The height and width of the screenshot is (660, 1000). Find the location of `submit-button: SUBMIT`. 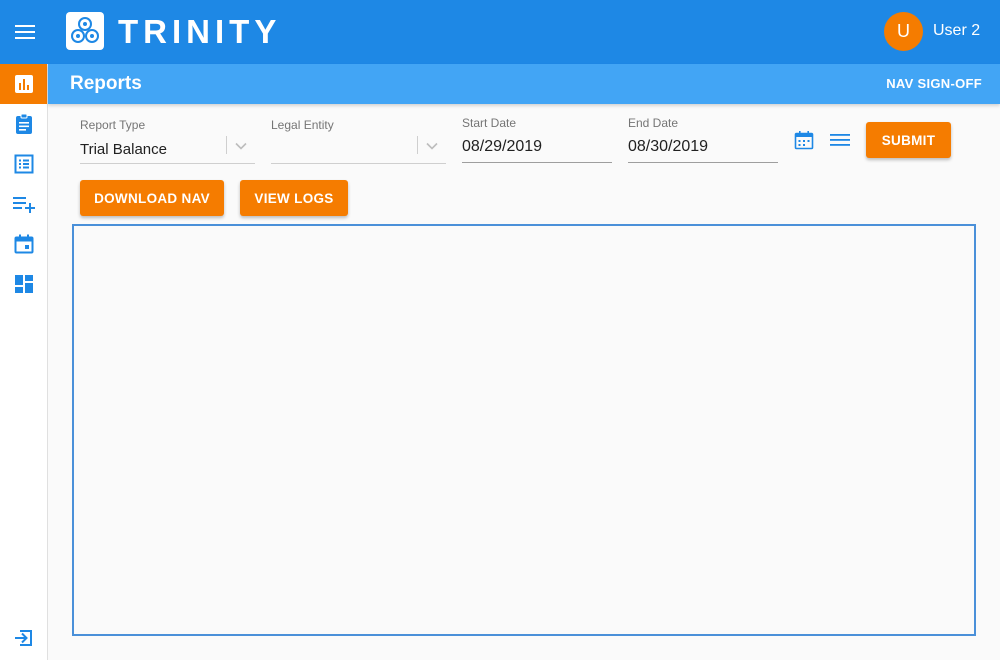

submit-button: SUBMIT is located at coordinates (908, 140).